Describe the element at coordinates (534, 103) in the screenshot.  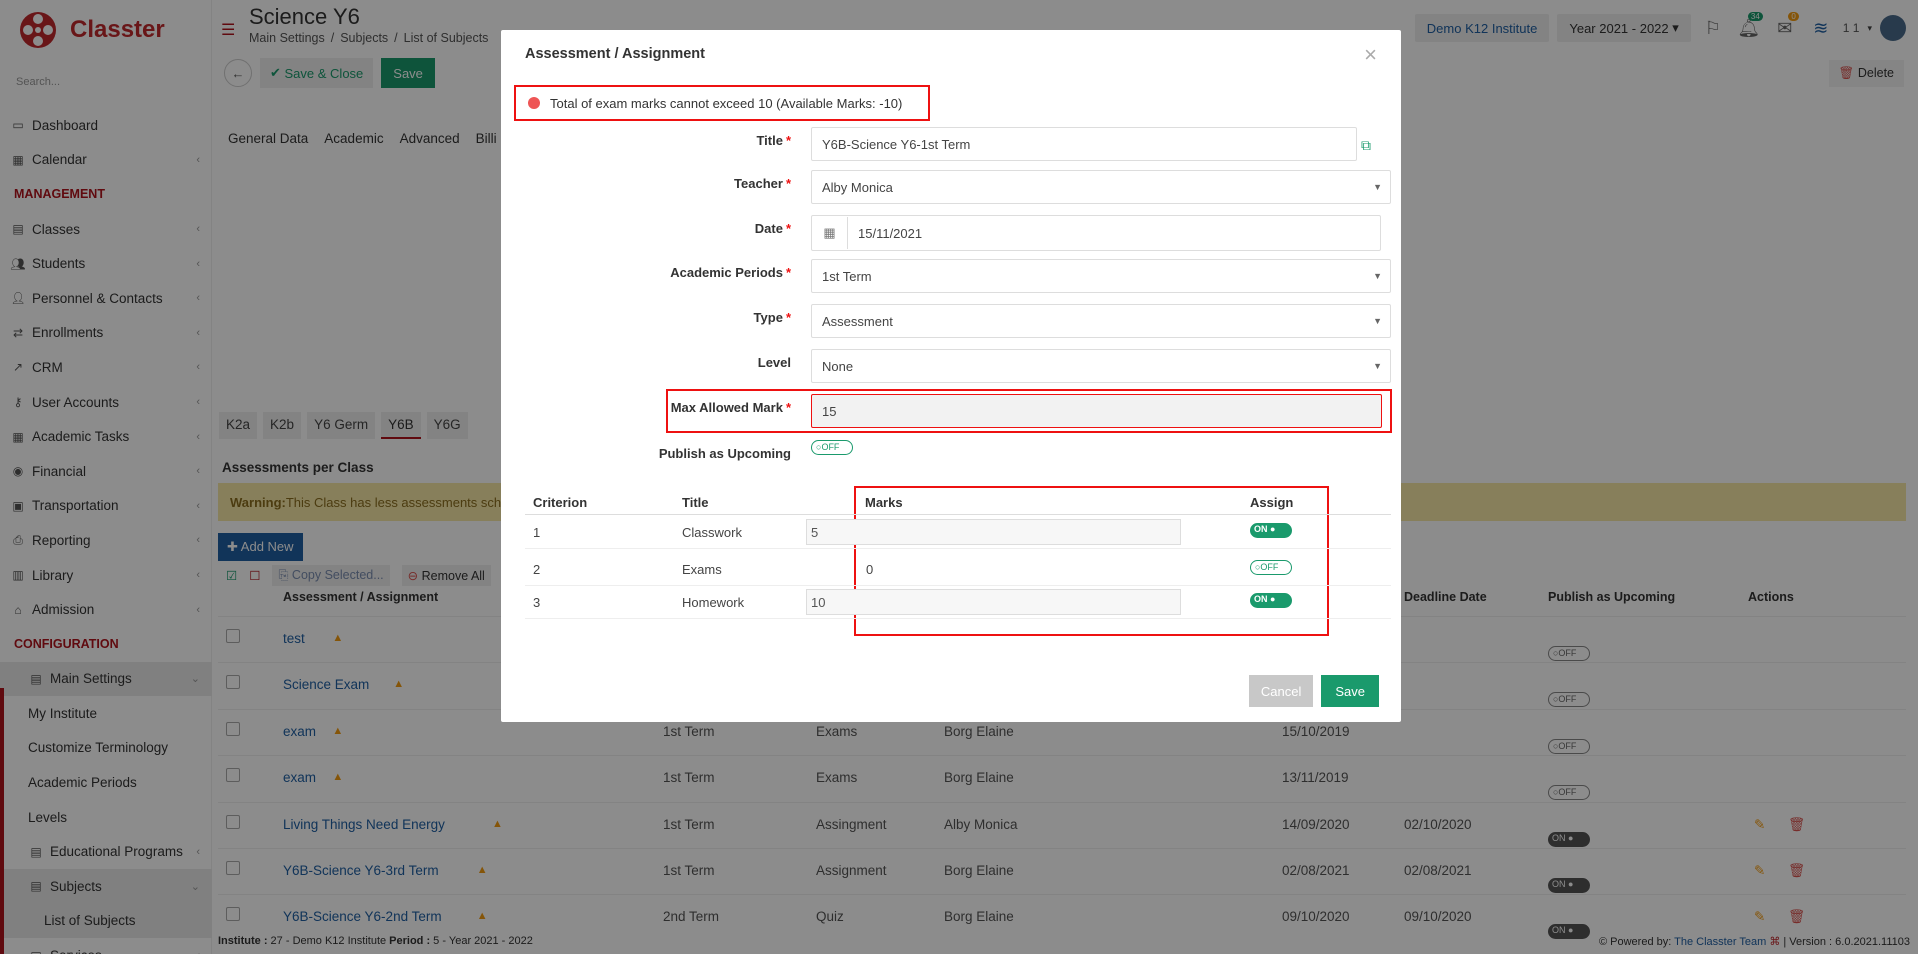
I see `error-dot-icon` at that location.